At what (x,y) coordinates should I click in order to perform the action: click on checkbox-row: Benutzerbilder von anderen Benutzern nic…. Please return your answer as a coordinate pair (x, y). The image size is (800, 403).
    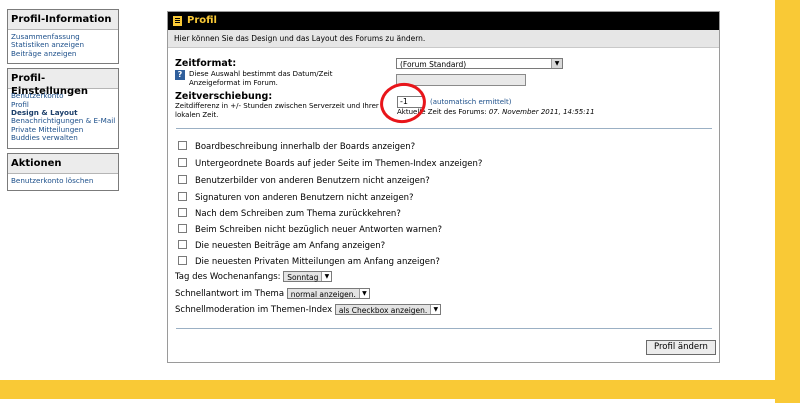
    Looking at the image, I should click on (304, 181).